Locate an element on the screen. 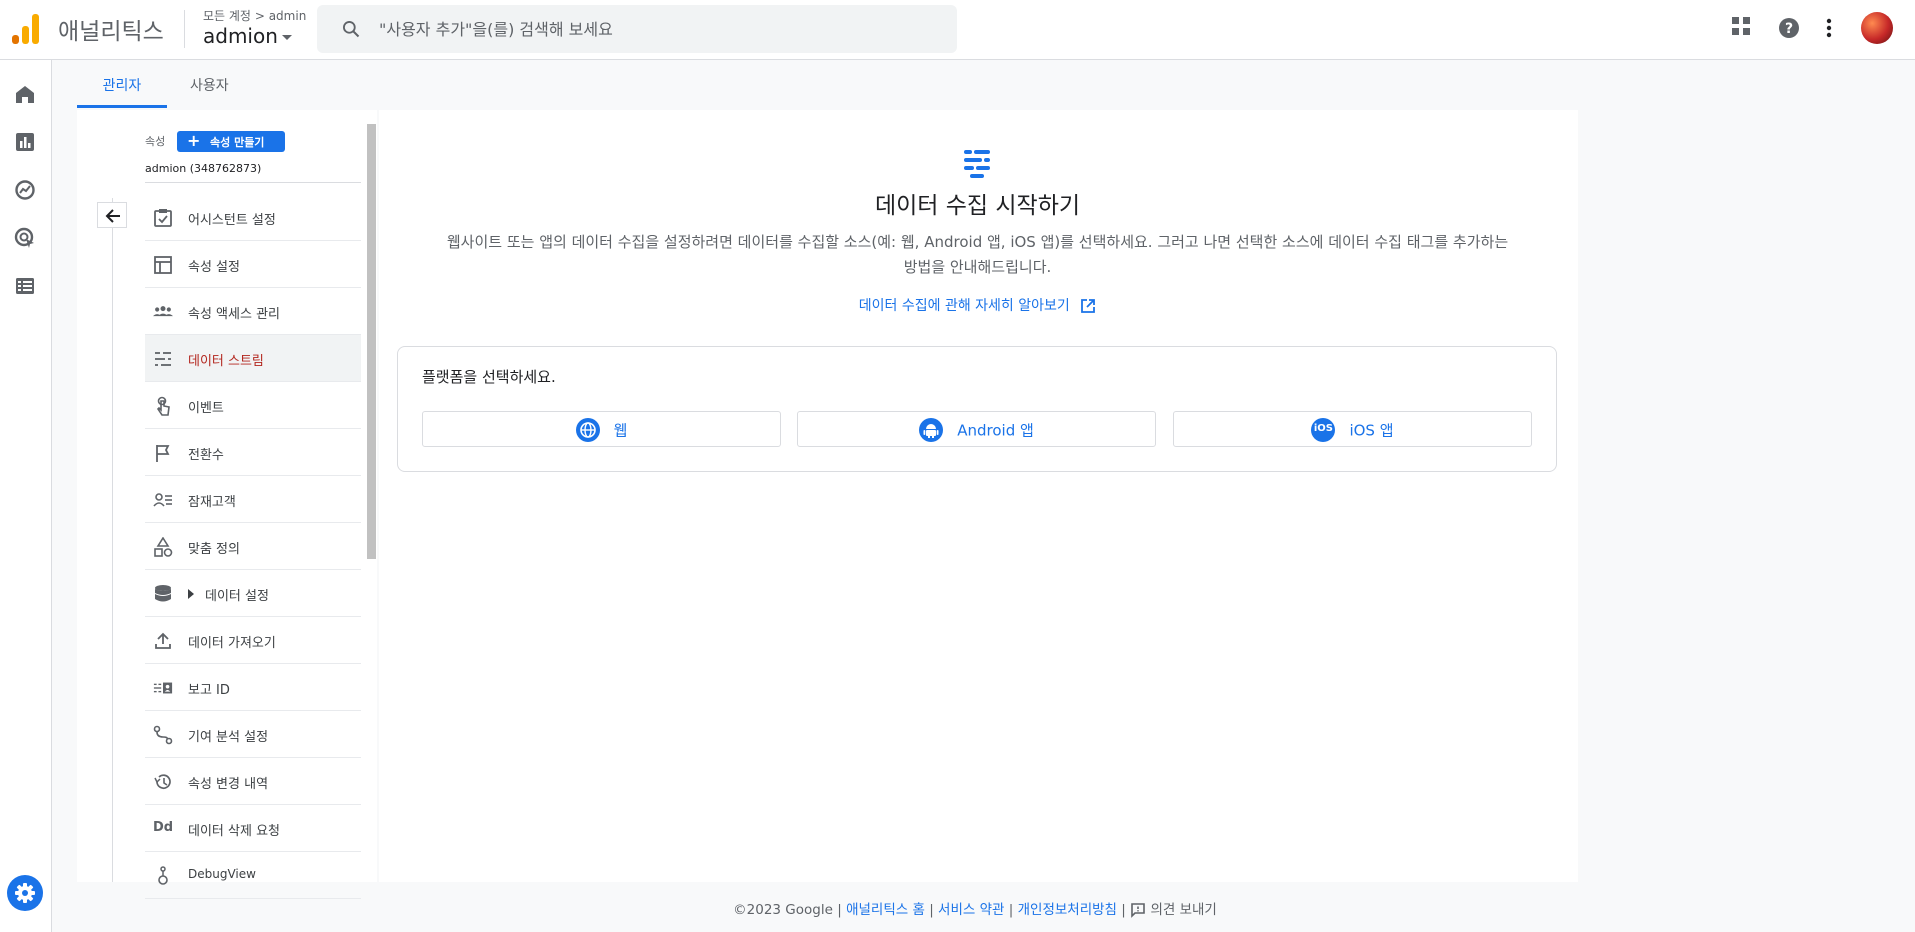 The height and width of the screenshot is (932, 1915). explore-icon is located at coordinates (25, 190).